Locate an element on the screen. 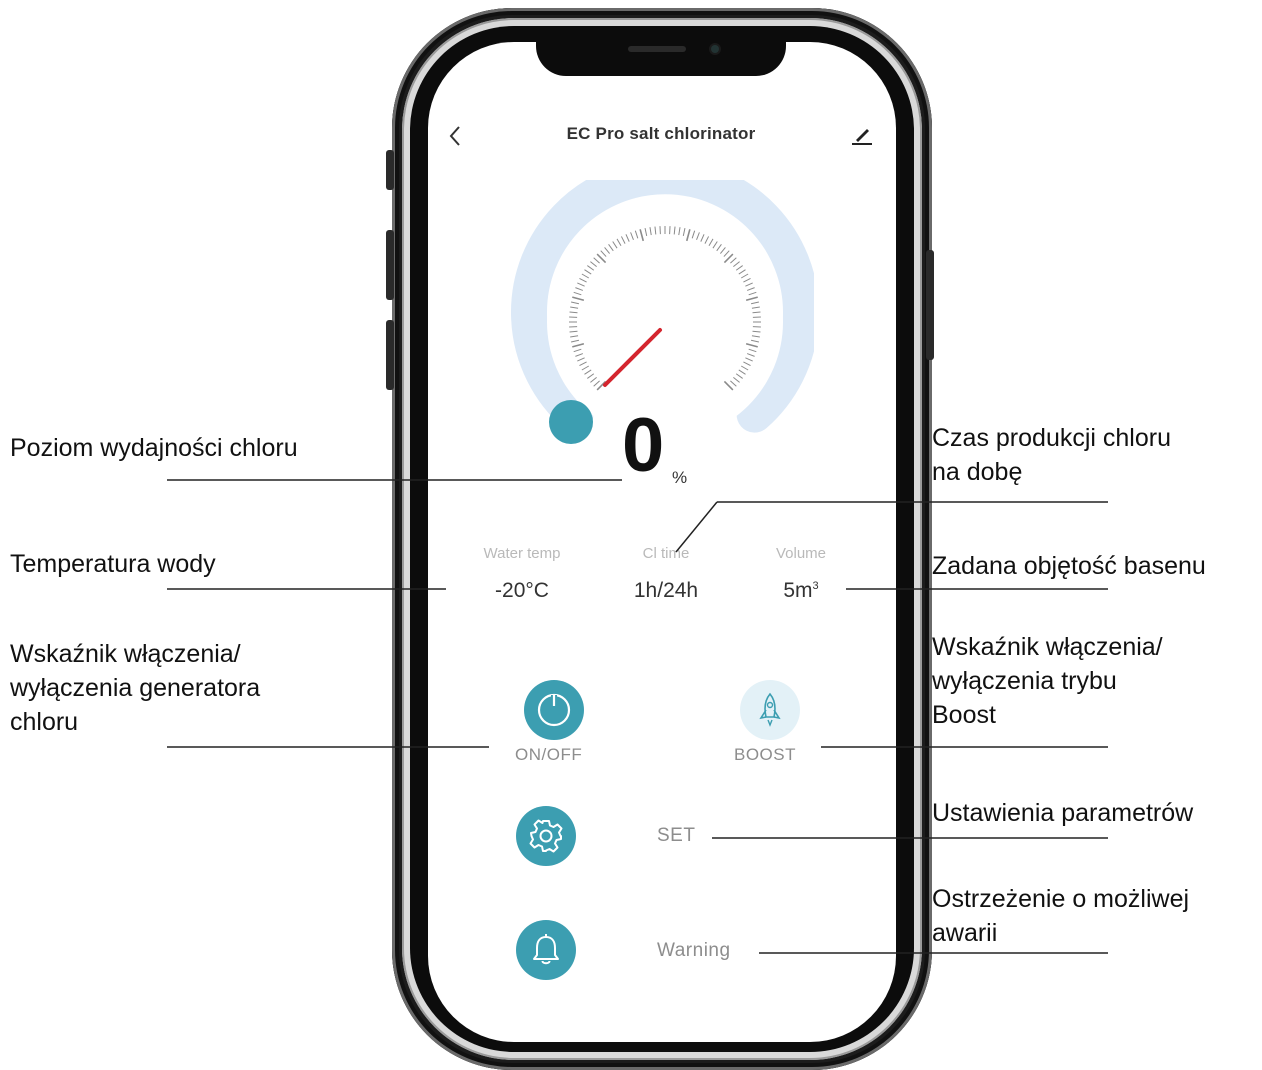 This screenshot has height=1070, width=1262. onoff-button is located at coordinates (554, 710).